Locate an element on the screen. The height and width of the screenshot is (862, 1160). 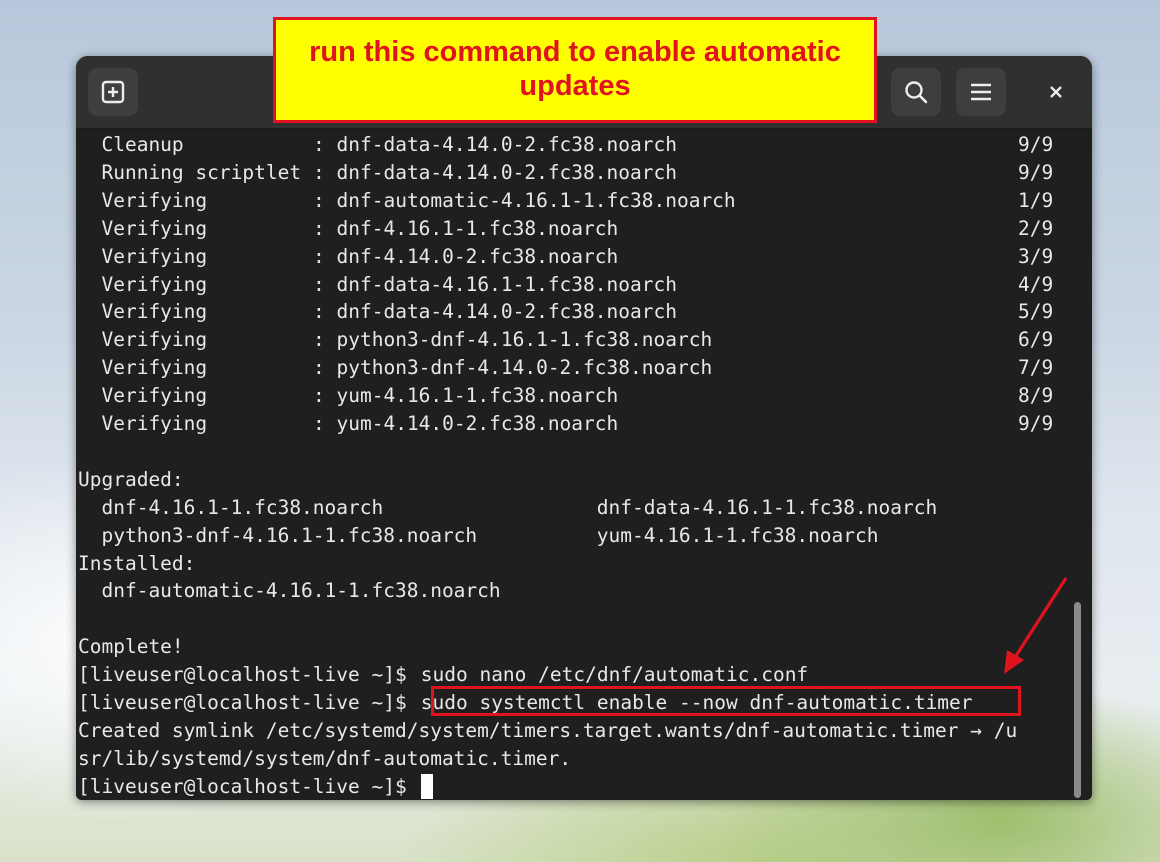
transaction-package: dnf-4.16.1-1.fc38.noarch is located at coordinates (477, 228).